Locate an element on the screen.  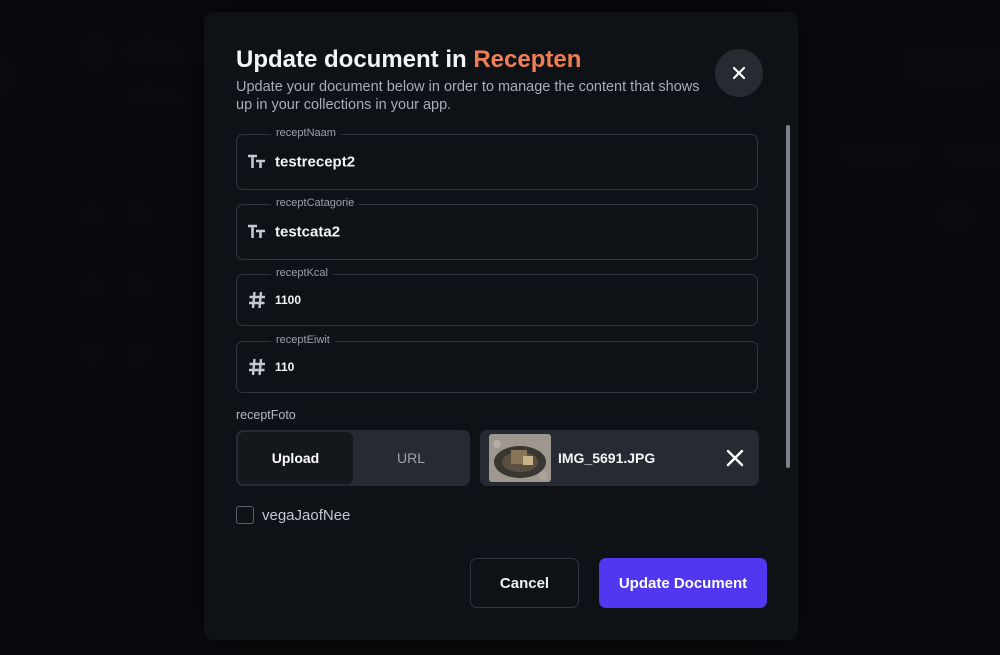
close-button is located at coordinates (739, 73).